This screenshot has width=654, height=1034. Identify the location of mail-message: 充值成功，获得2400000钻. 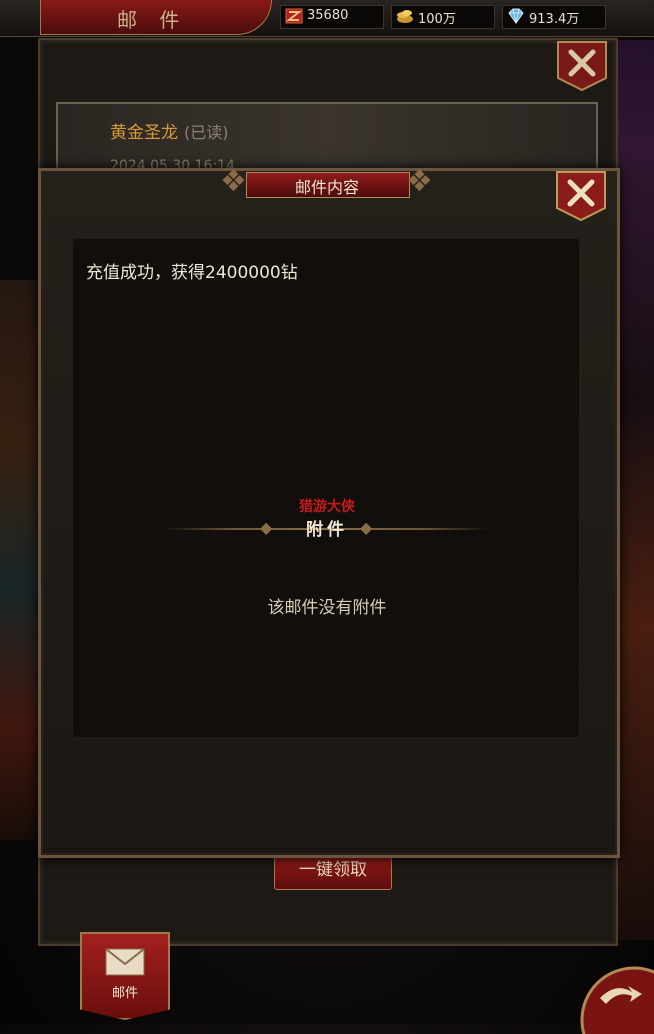
(192, 273).